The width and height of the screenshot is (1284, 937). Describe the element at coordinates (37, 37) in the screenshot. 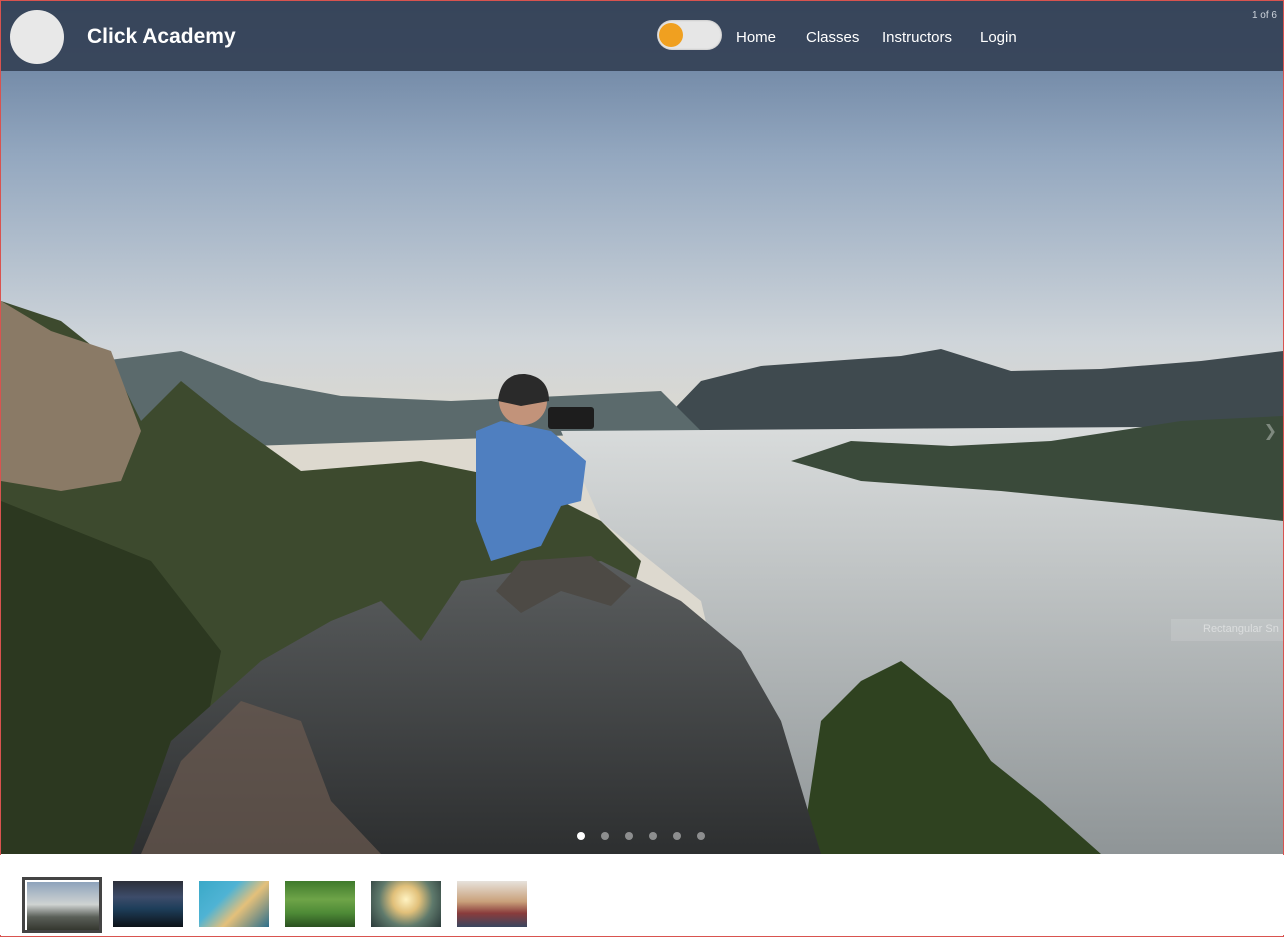

I see `logo-avatar` at that location.